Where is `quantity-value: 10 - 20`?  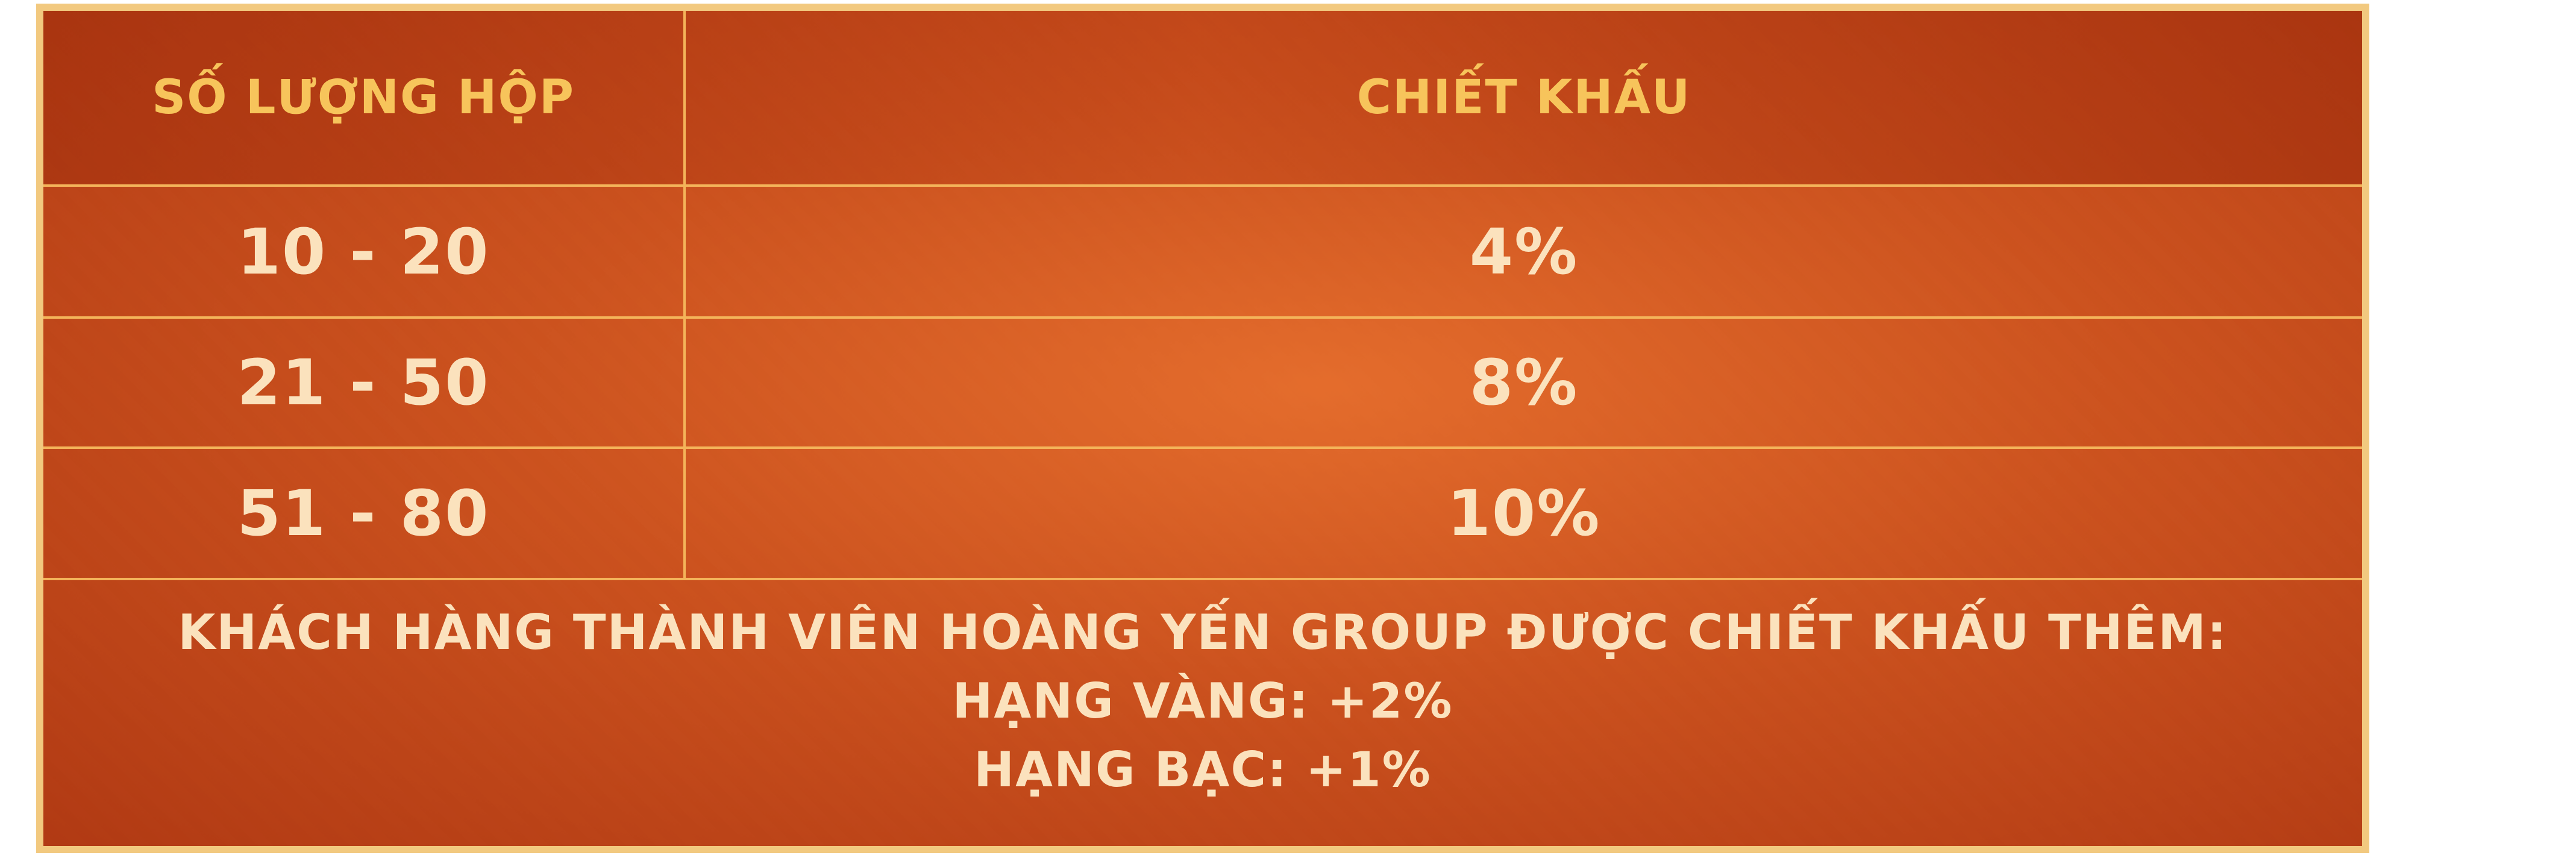 quantity-value: 10 - 20 is located at coordinates (363, 251).